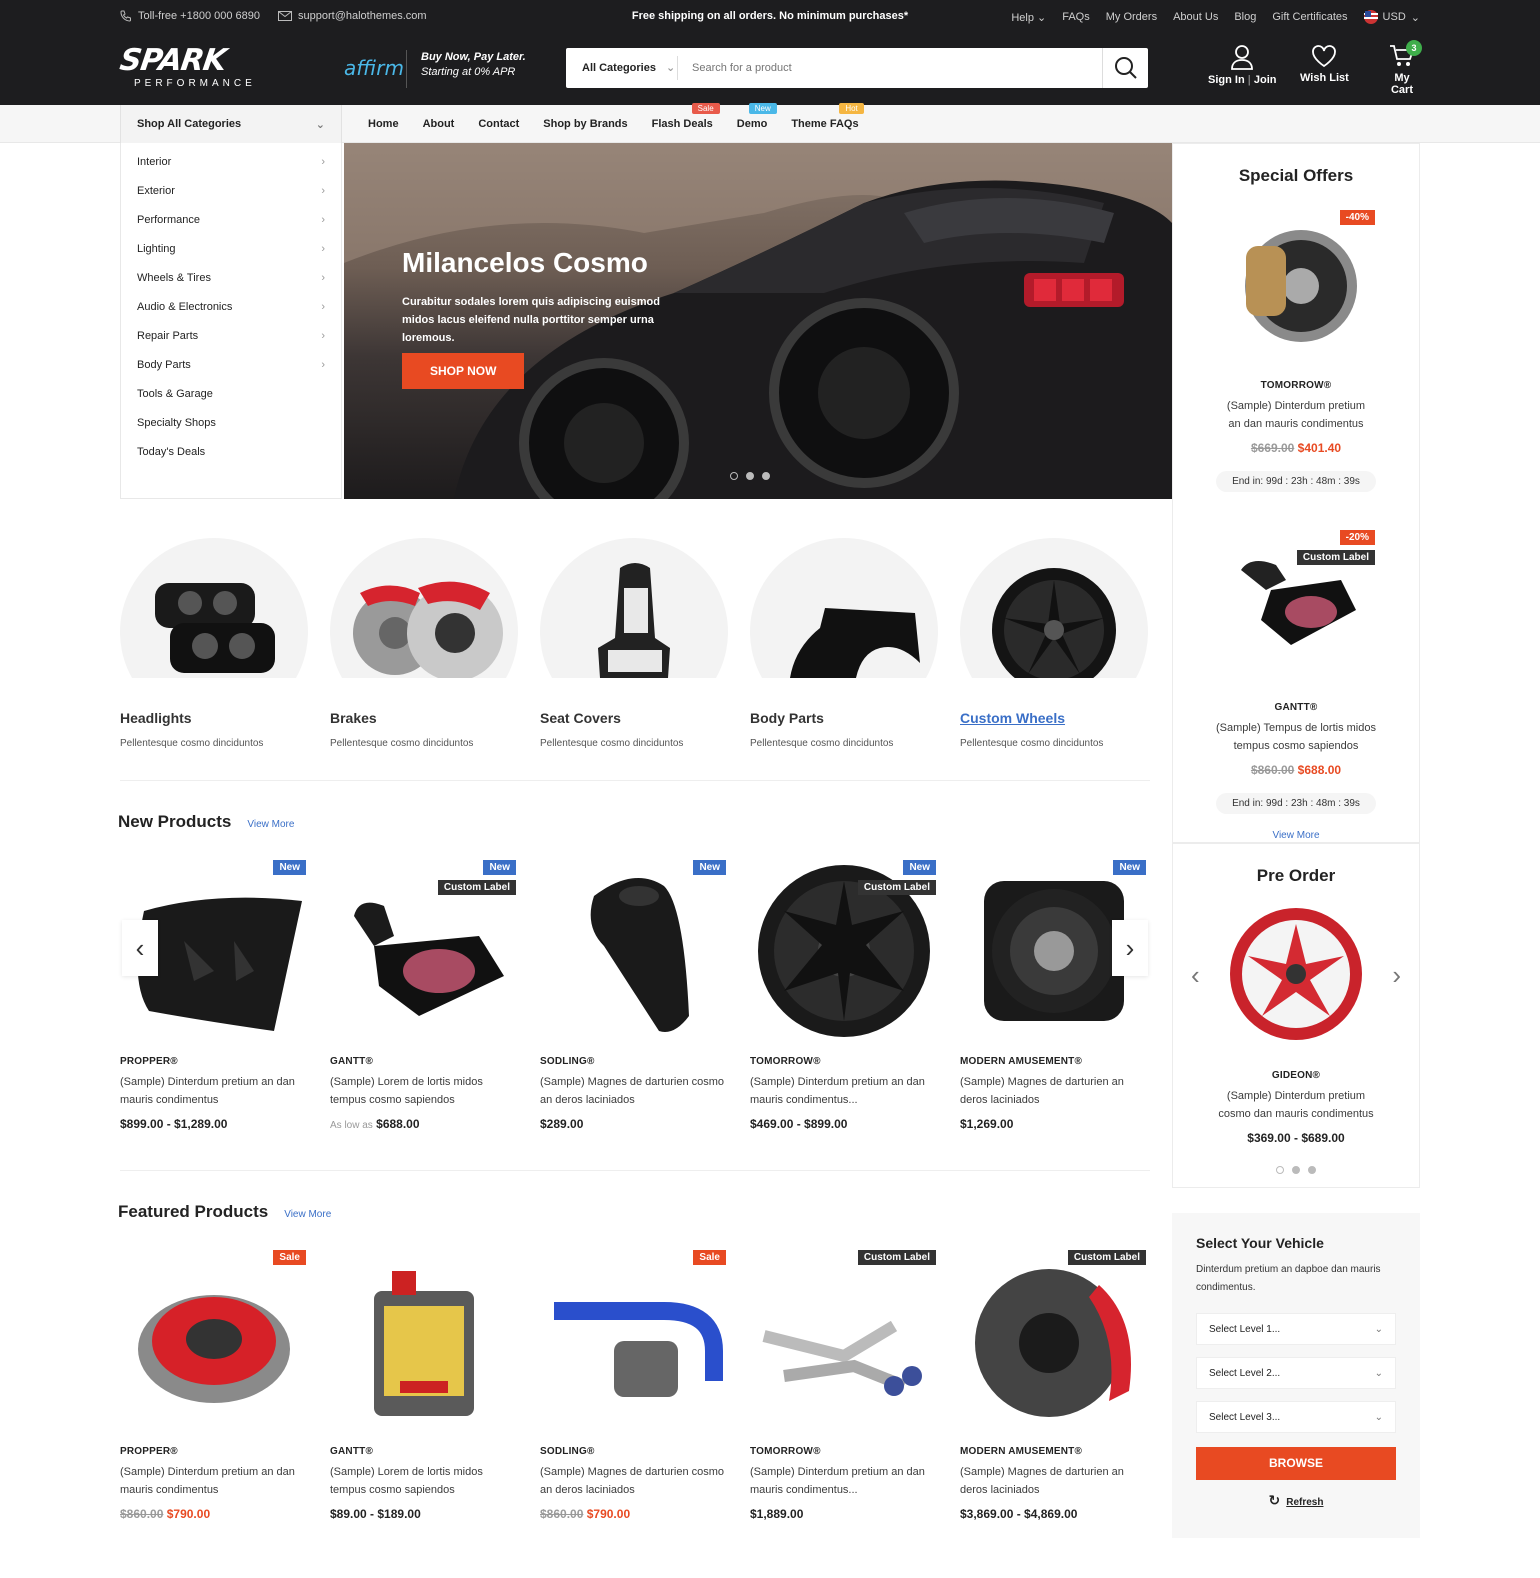 The width and height of the screenshot is (1540, 1578). Describe the element at coordinates (1272, 448) in the screenshot. I see `old-price: $669.00` at that location.